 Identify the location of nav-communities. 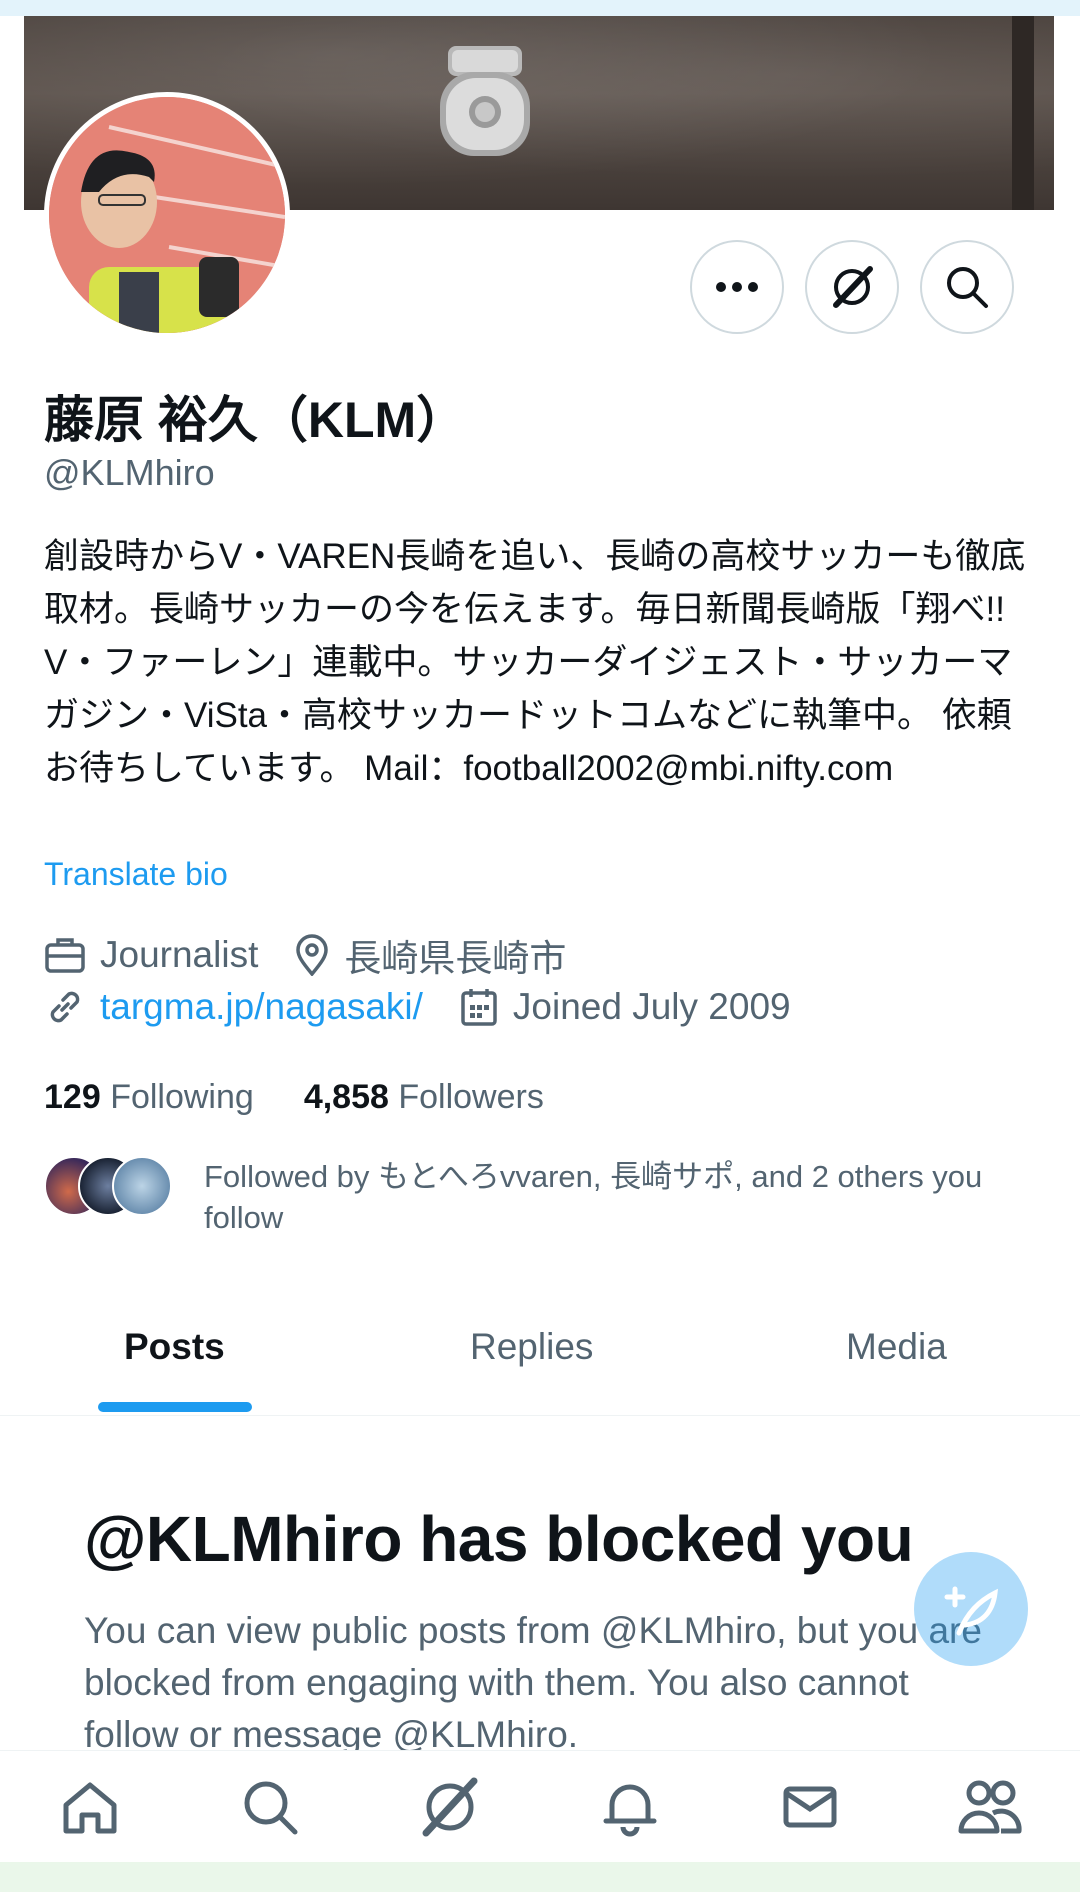
(990, 1807).